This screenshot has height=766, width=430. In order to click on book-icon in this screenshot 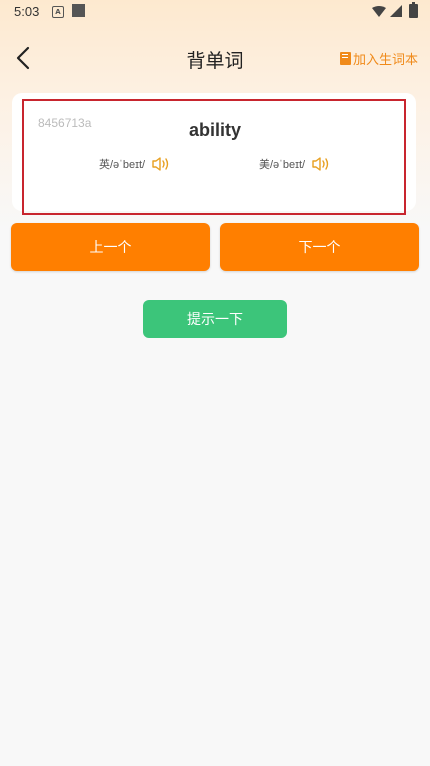, I will do `click(345, 58)`.